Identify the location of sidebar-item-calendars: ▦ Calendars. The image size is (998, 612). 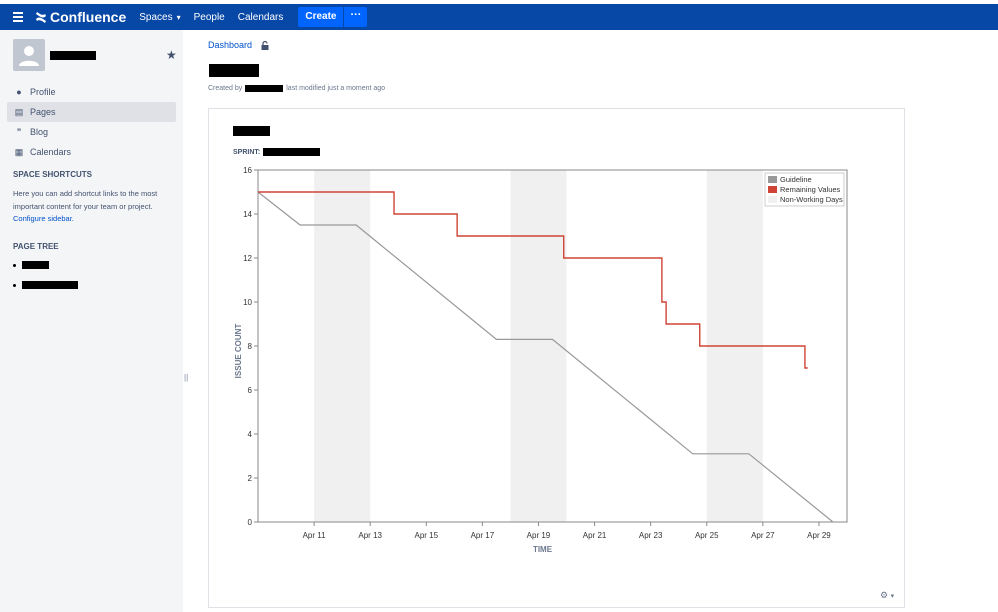
(91, 152).